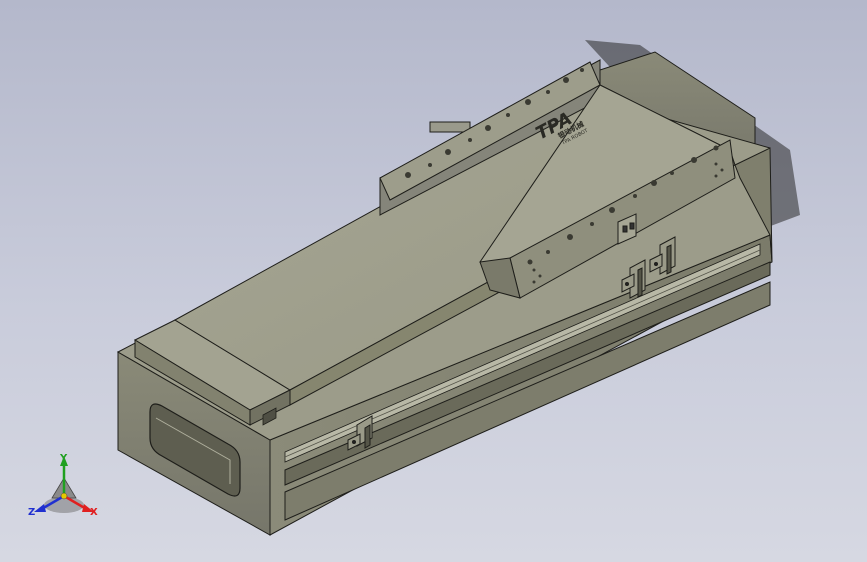  Describe the element at coordinates (63, 458) in the screenshot. I see `triad-y-label: Y` at that location.